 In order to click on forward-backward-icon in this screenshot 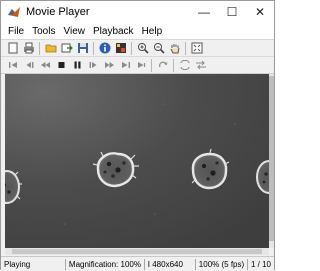, I will do `click(185, 65)`.